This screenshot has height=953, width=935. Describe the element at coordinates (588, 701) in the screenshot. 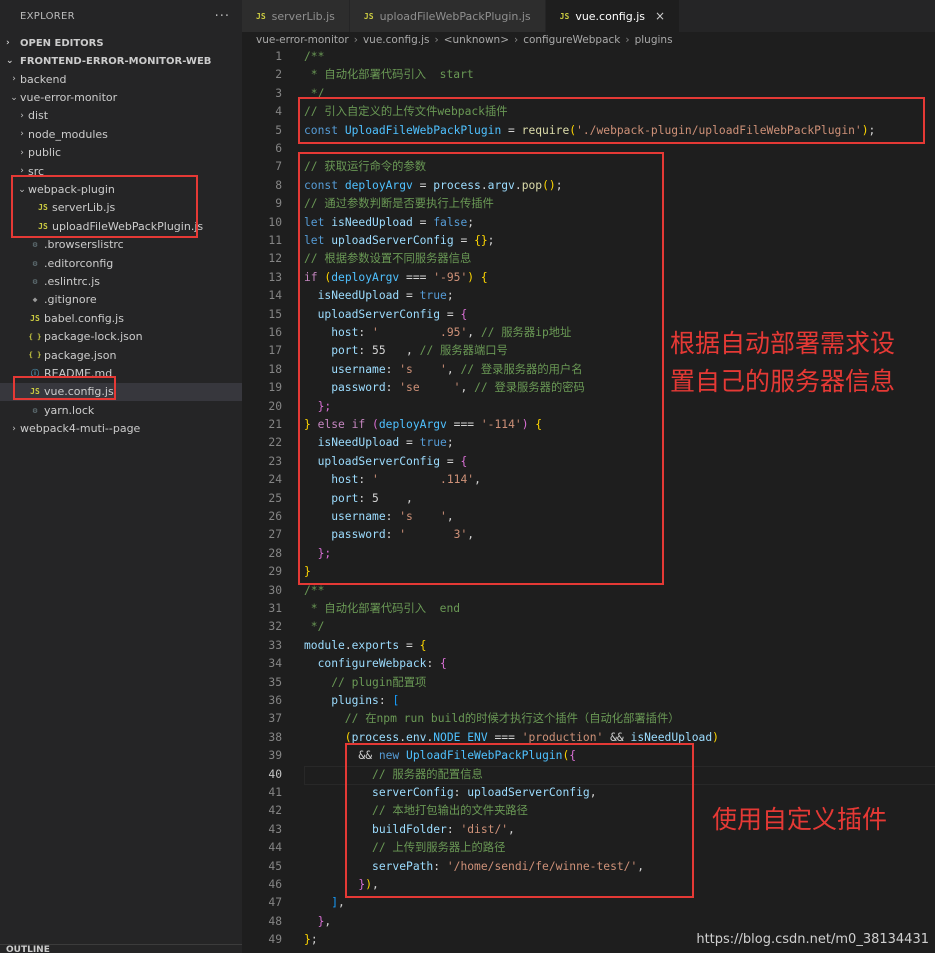

I see `code-line: 36 plugins: [` at that location.